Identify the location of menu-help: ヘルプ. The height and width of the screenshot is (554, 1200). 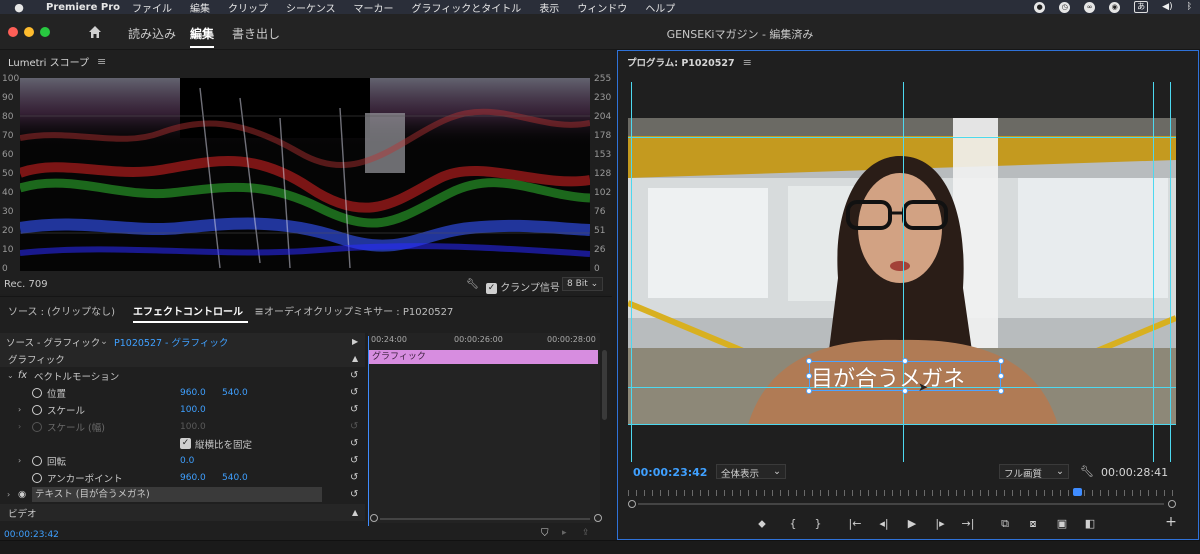
(660, 7).